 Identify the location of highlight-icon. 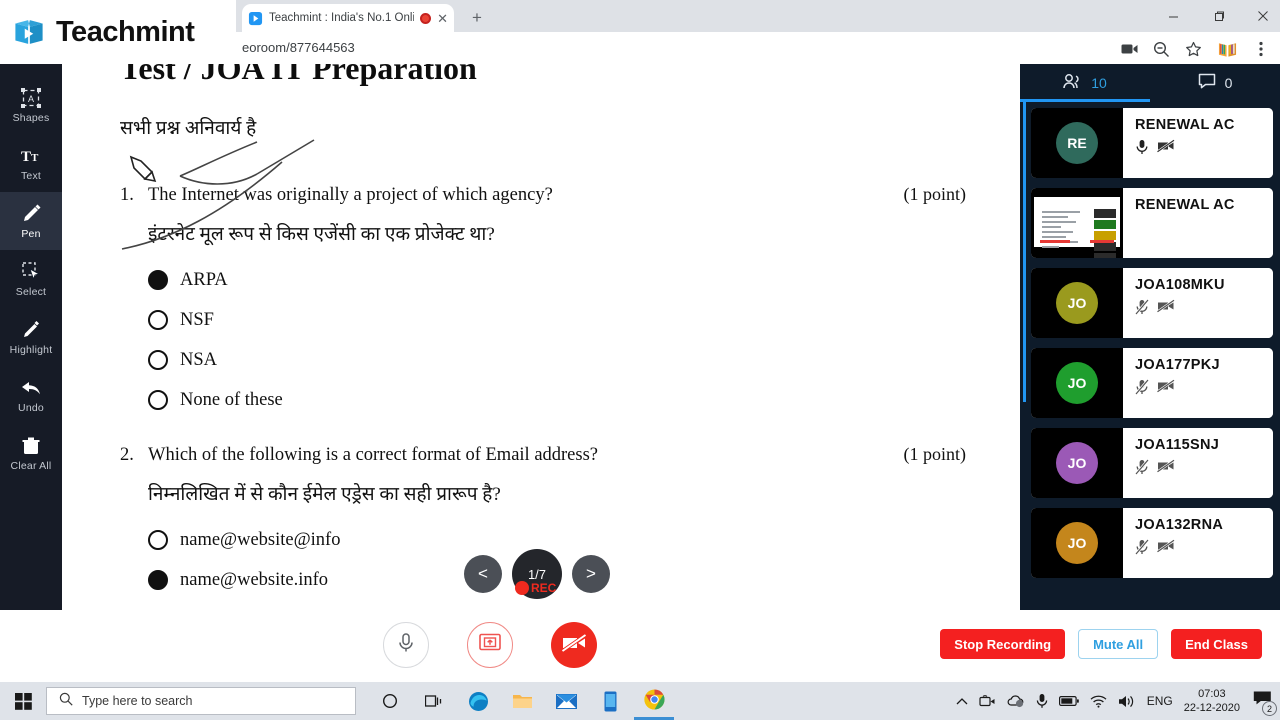
(31, 330).